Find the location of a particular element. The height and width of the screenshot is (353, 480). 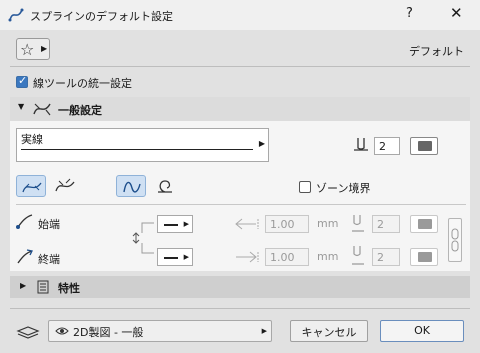

general-settings-header: ▼ 一般設定 is located at coordinates (240, 109).